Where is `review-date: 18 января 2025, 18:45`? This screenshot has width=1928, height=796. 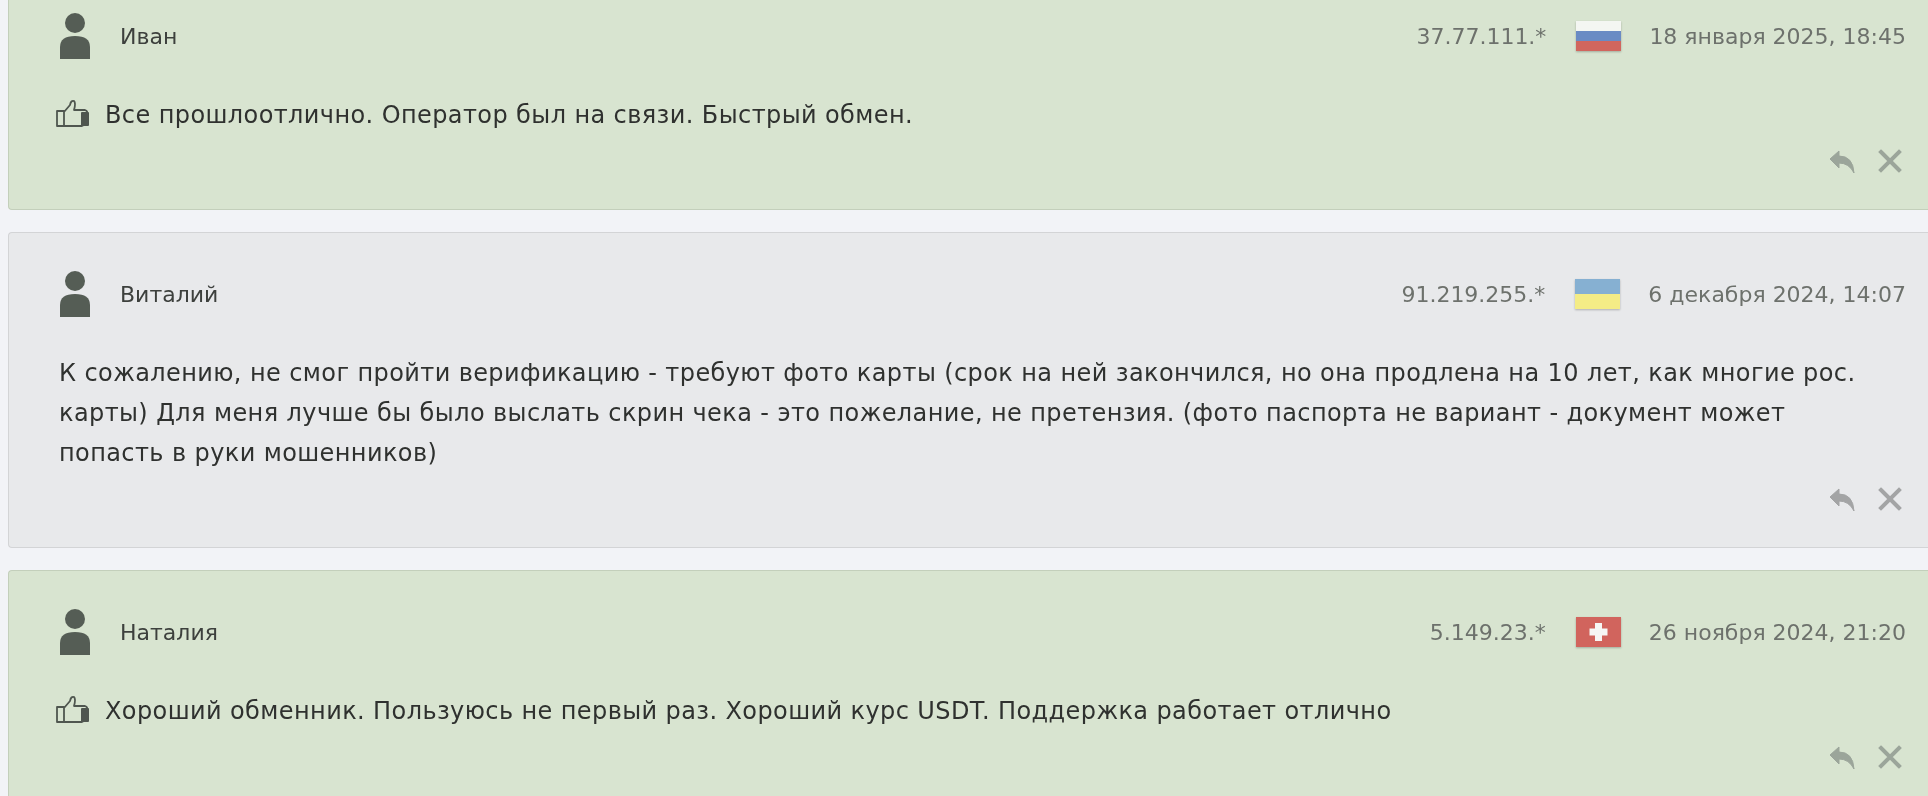 review-date: 18 января 2025, 18:45 is located at coordinates (1777, 36).